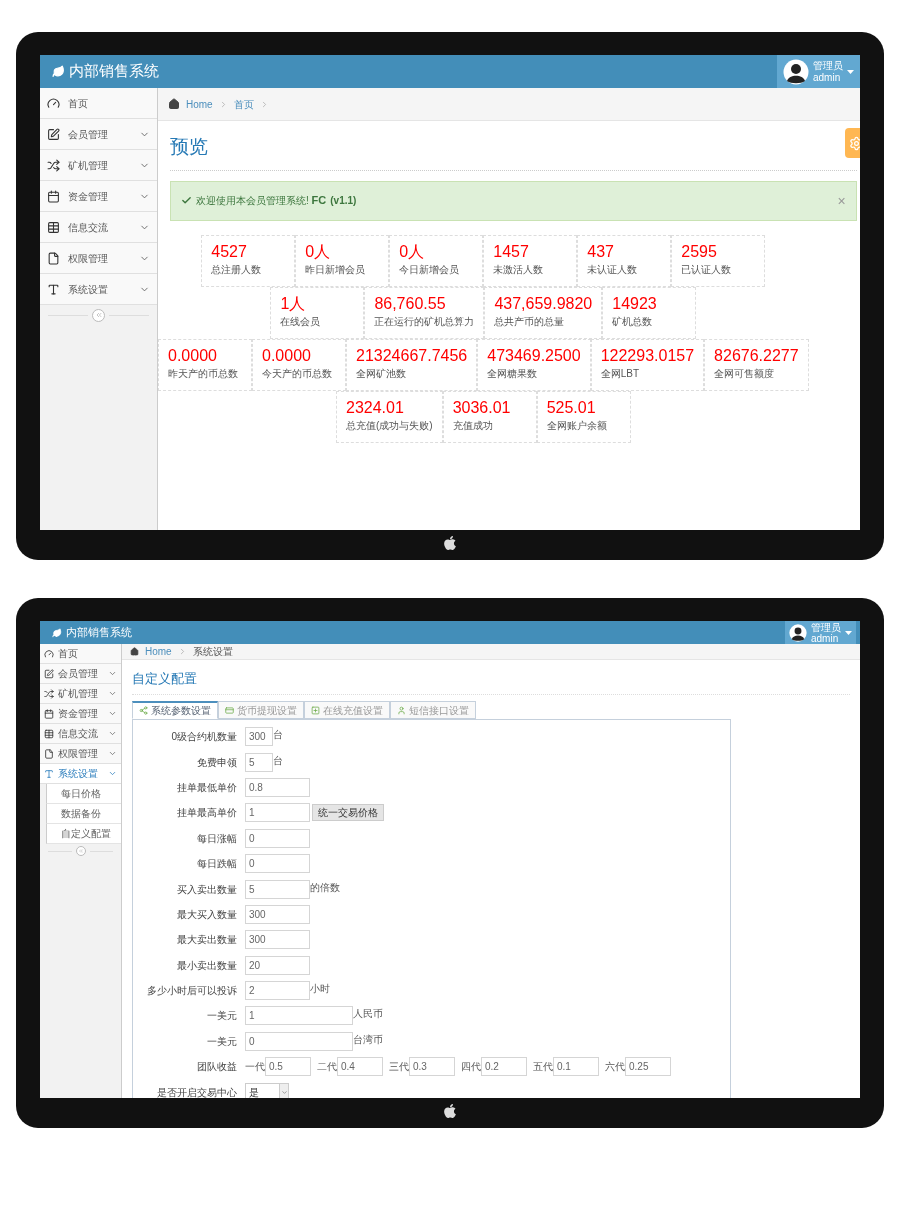 This screenshot has height=1214, width=900. Describe the element at coordinates (143, 710) in the screenshot. I see `share-icon` at that location.